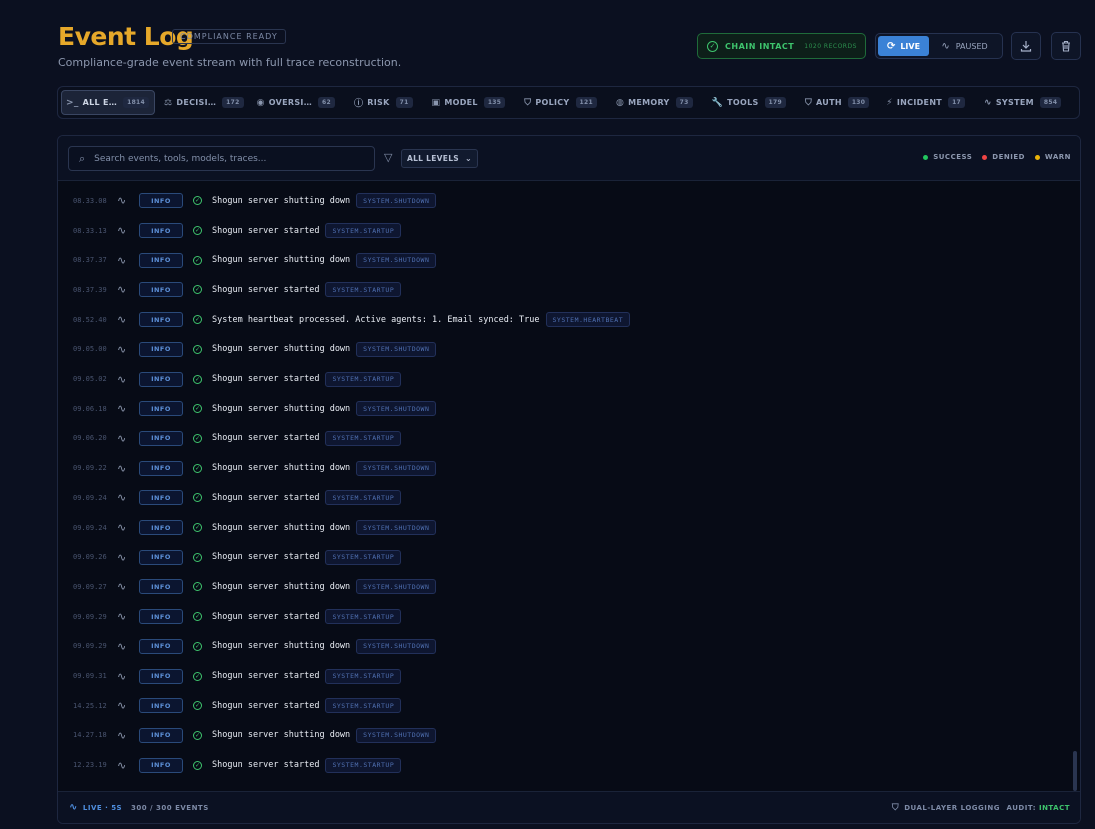 The width and height of the screenshot is (1095, 829). What do you see at coordinates (1066, 46) in the screenshot?
I see `delete-button` at bounding box center [1066, 46].